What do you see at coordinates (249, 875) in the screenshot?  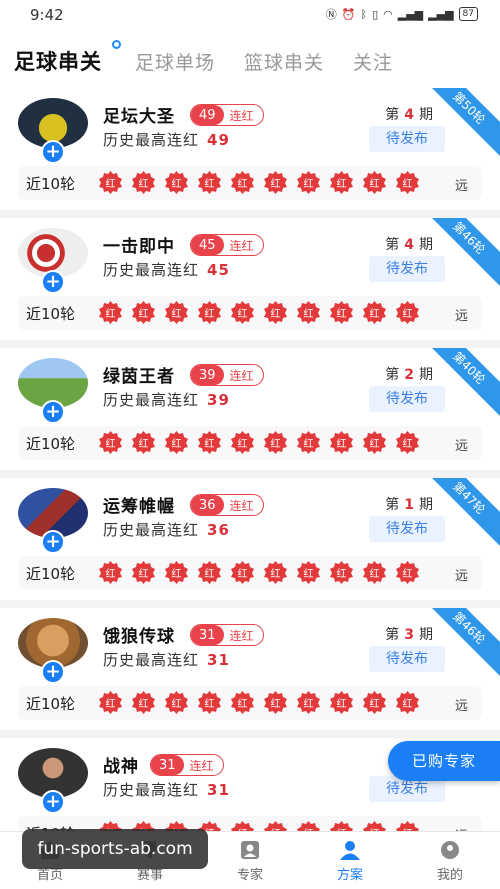 I see `nav-experts-label: 专家` at bounding box center [249, 875].